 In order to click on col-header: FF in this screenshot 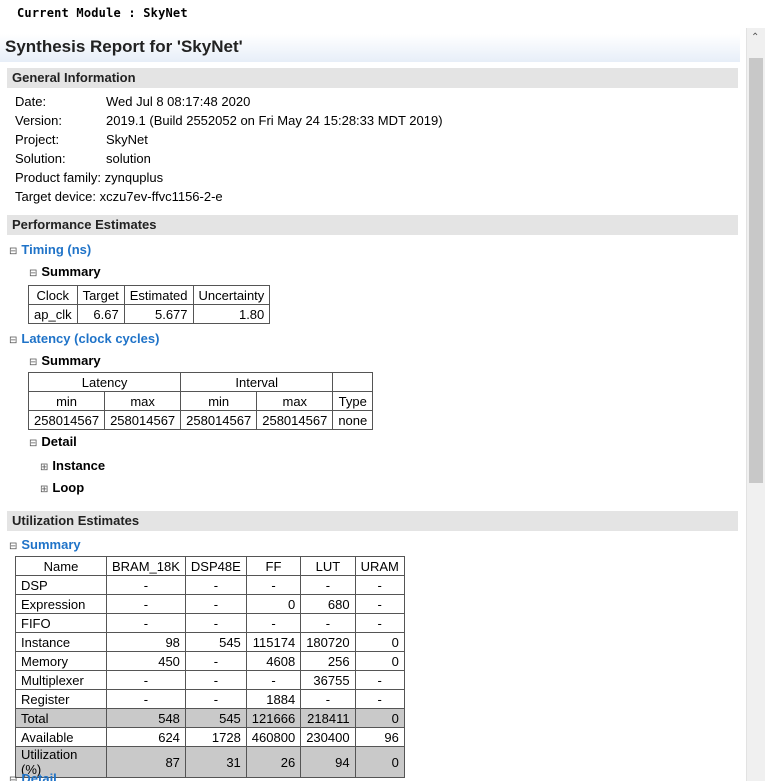, I will do `click(273, 566)`.